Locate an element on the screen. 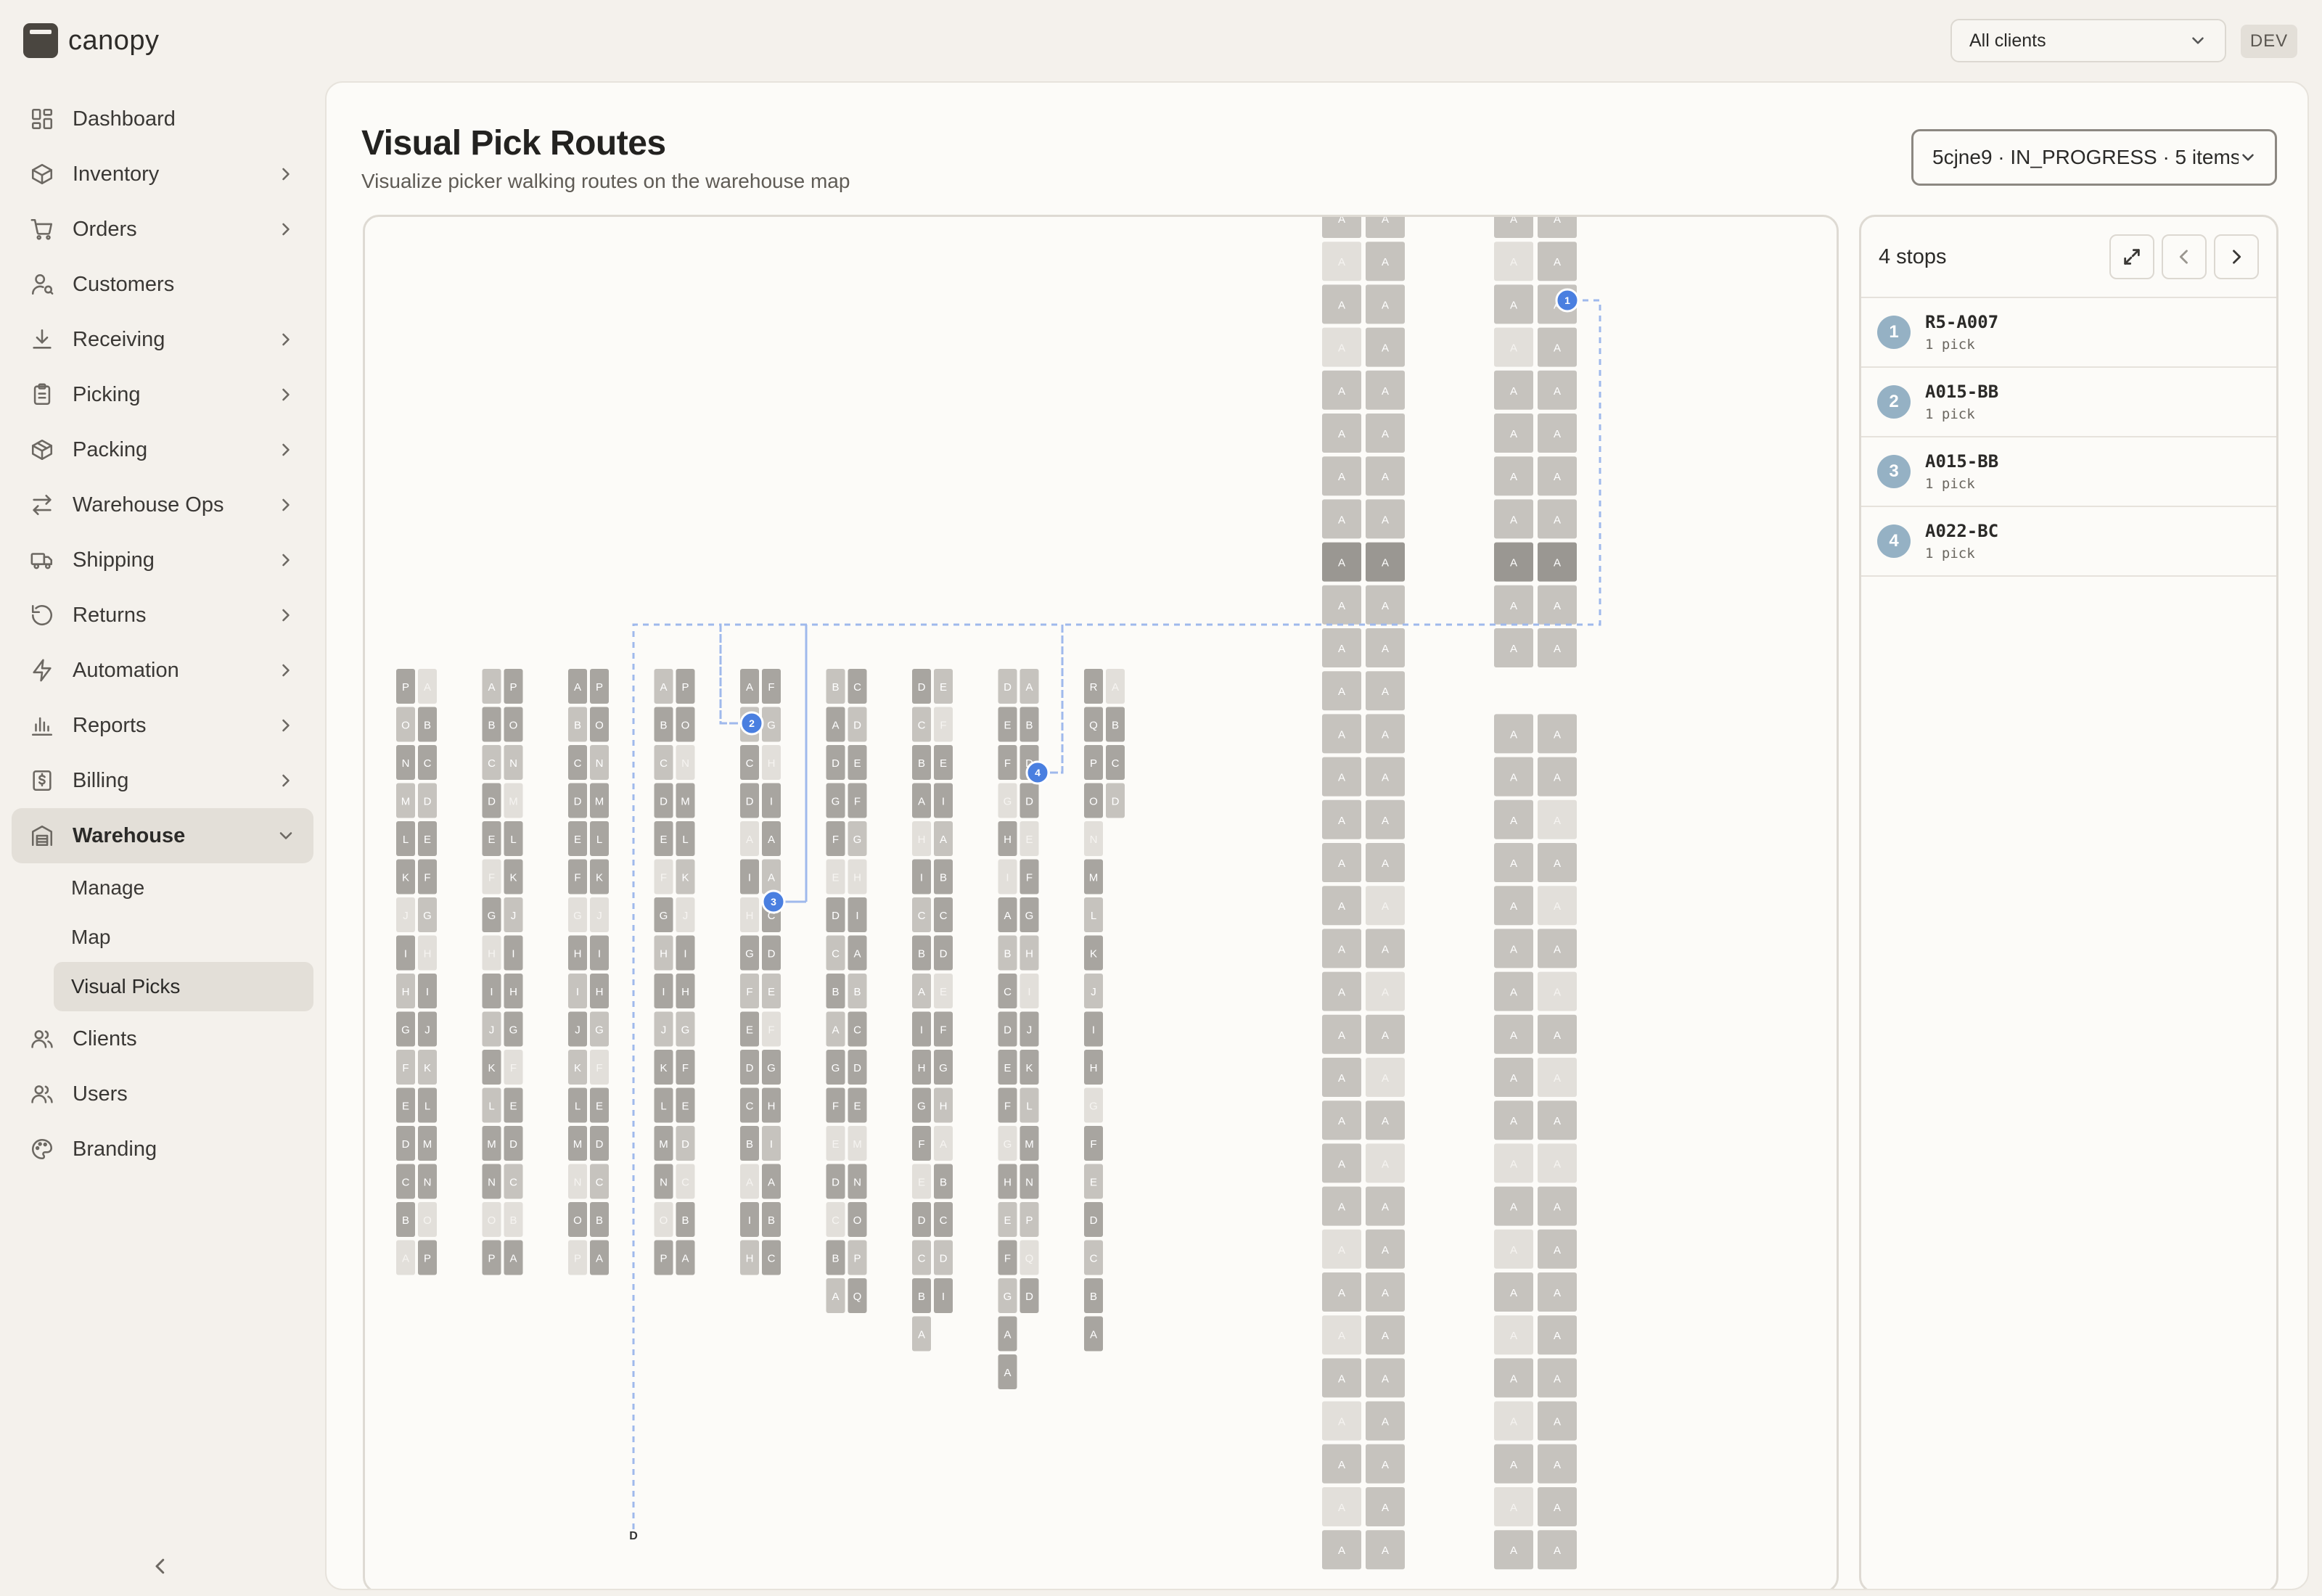 This screenshot has width=2322, height=1596. sidebar-item-receiving: Receiving is located at coordinates (162, 339).